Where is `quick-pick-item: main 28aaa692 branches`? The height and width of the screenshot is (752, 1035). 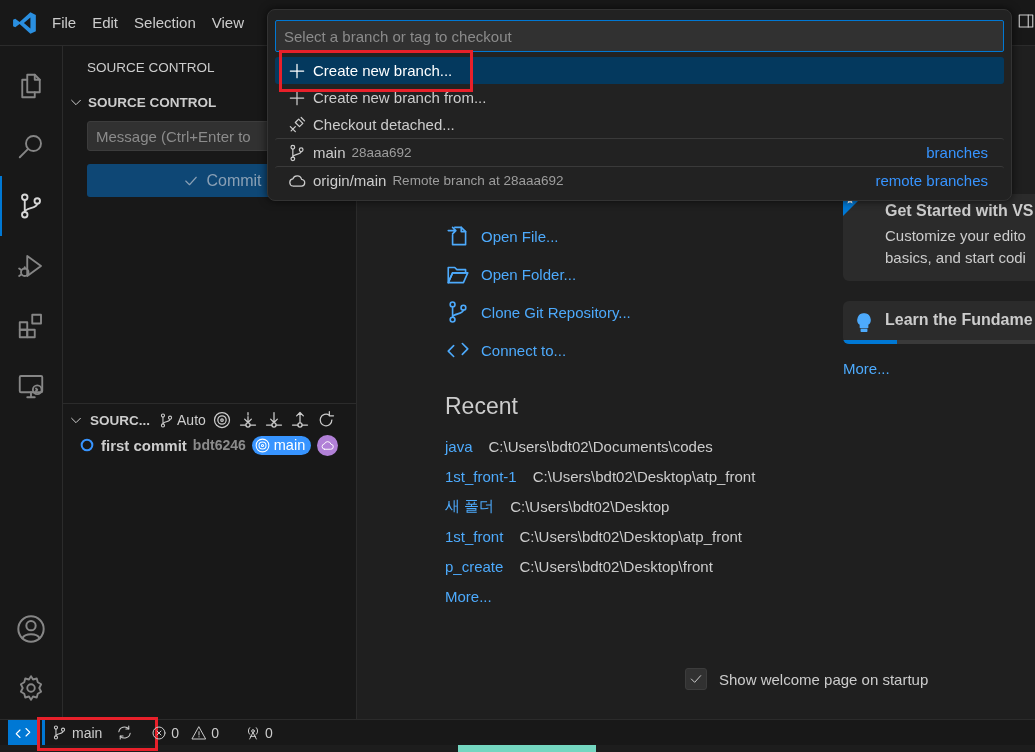 quick-pick-item: main 28aaa692 branches is located at coordinates (639, 152).